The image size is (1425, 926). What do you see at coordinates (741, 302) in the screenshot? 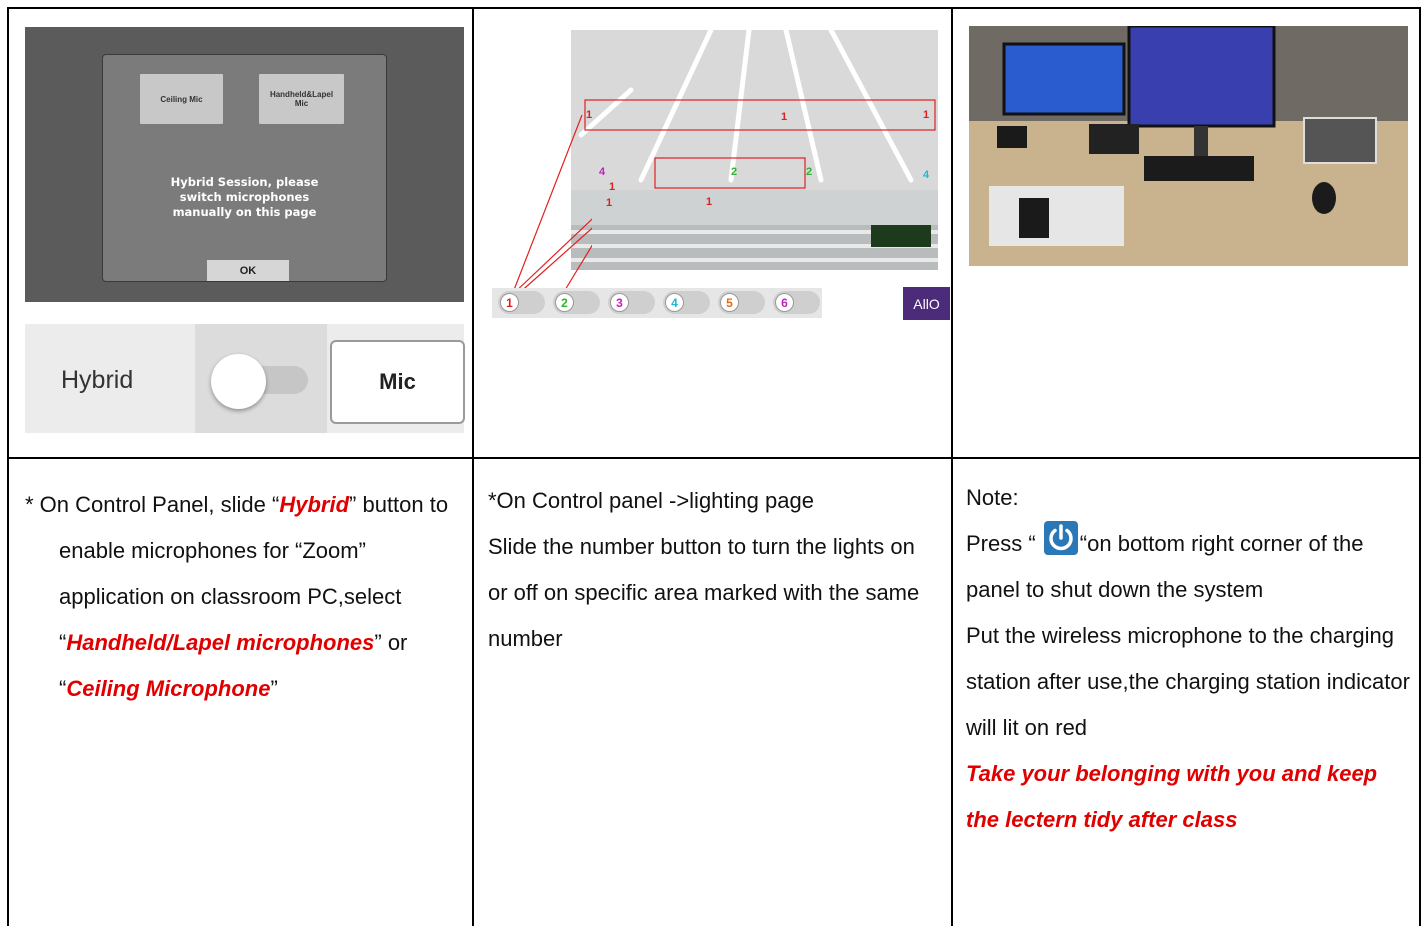
I see `light-switch-5: 5` at bounding box center [741, 302].